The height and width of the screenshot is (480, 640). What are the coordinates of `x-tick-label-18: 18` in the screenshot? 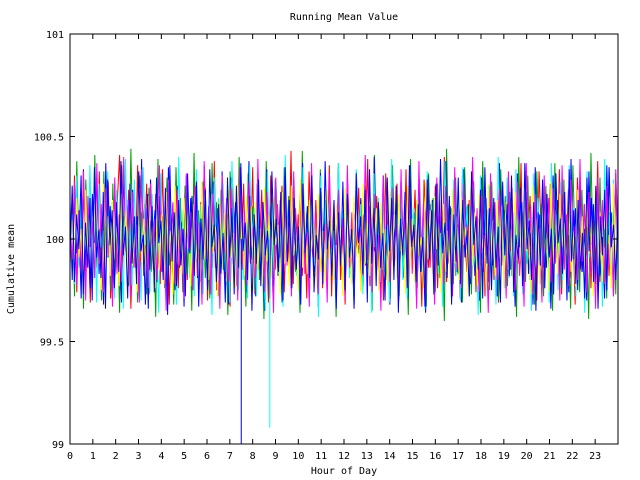 It's located at (481, 456).